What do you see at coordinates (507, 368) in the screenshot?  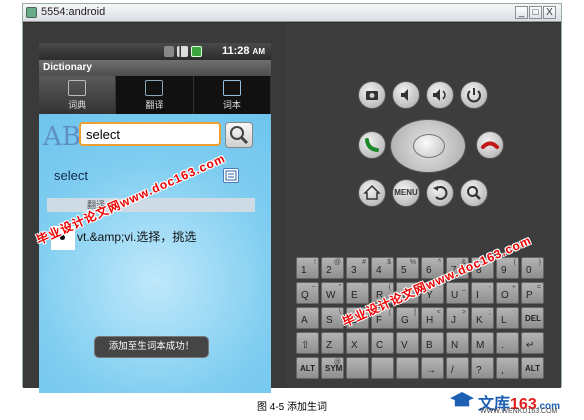 I see `key-,: ,` at bounding box center [507, 368].